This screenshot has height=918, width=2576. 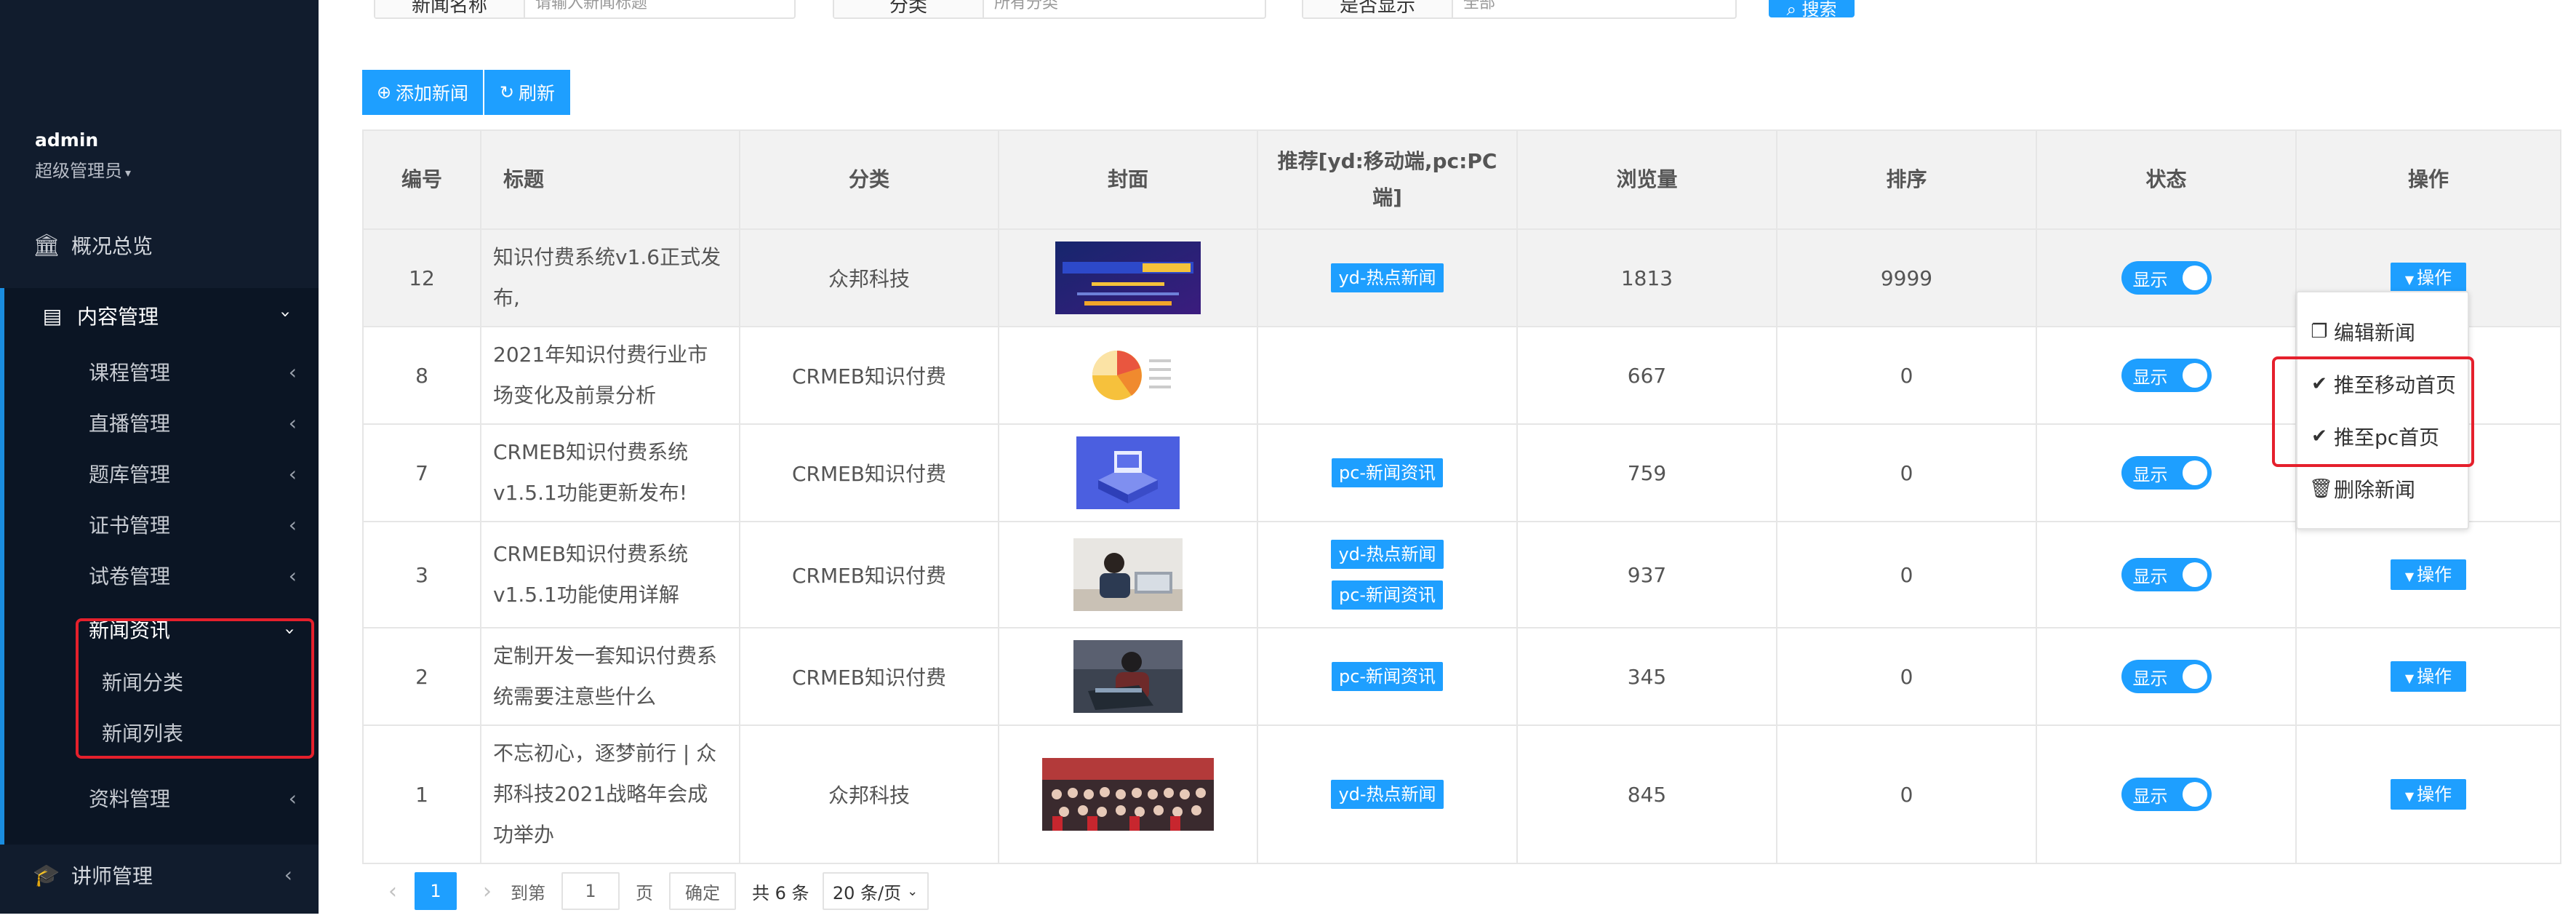 What do you see at coordinates (867, 892) in the screenshot?
I see `page-size-label: 20 条/页` at bounding box center [867, 892].